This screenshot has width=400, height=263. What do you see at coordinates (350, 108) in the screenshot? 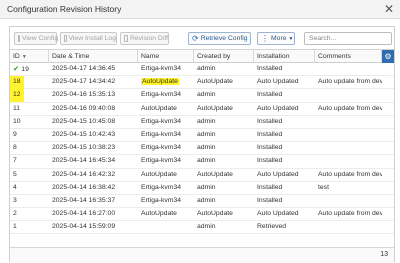
I see `cell-comments-text: Auto update from device` at bounding box center [350, 108].